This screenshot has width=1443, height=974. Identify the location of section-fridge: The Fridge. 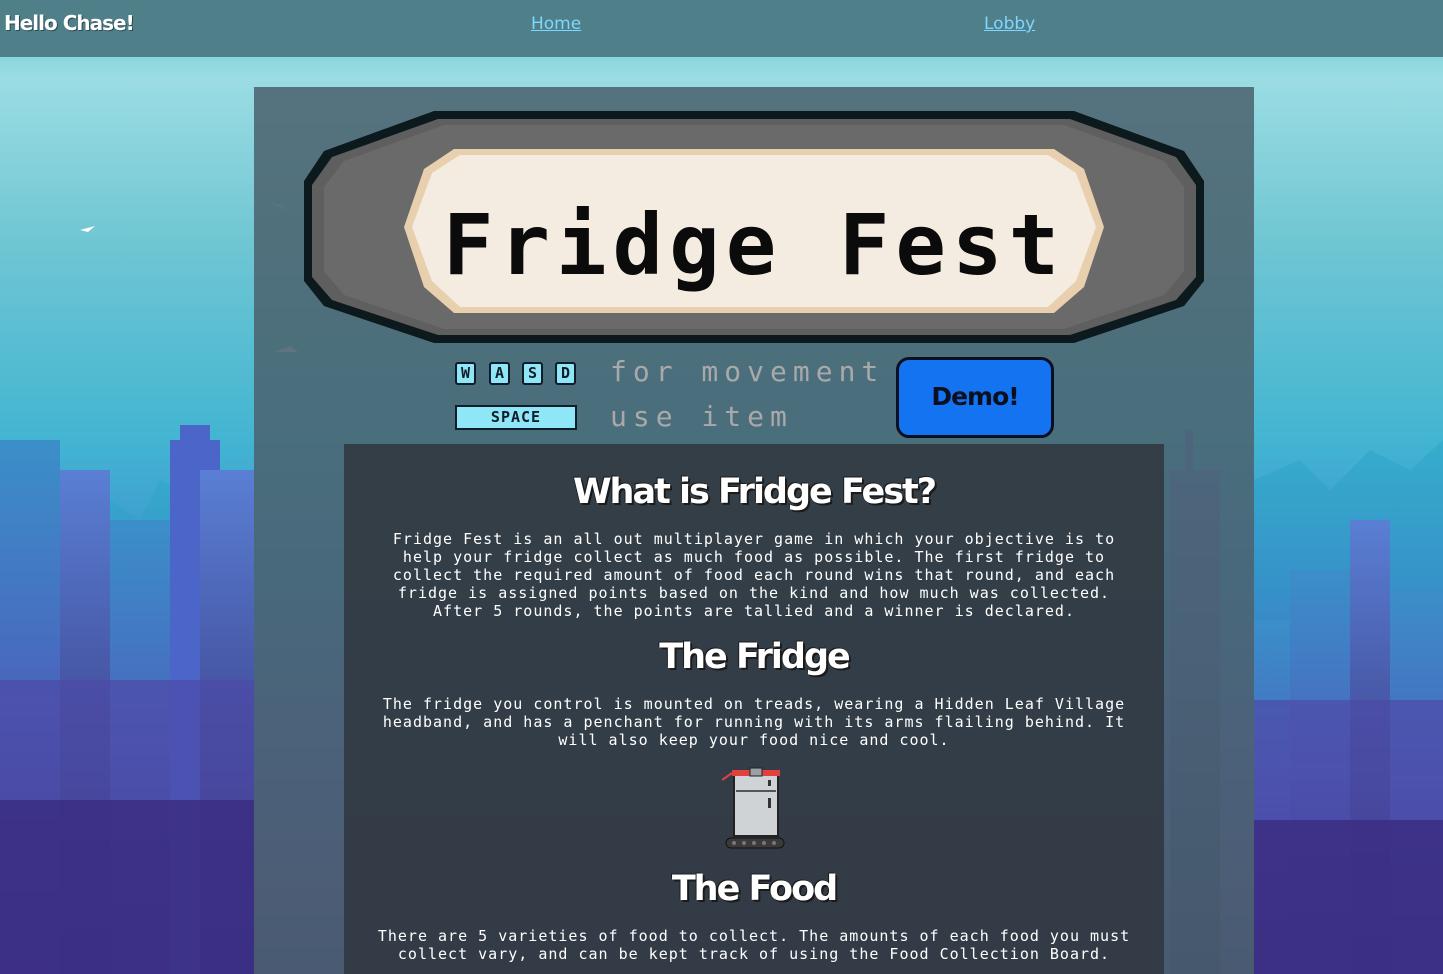
(754, 657).